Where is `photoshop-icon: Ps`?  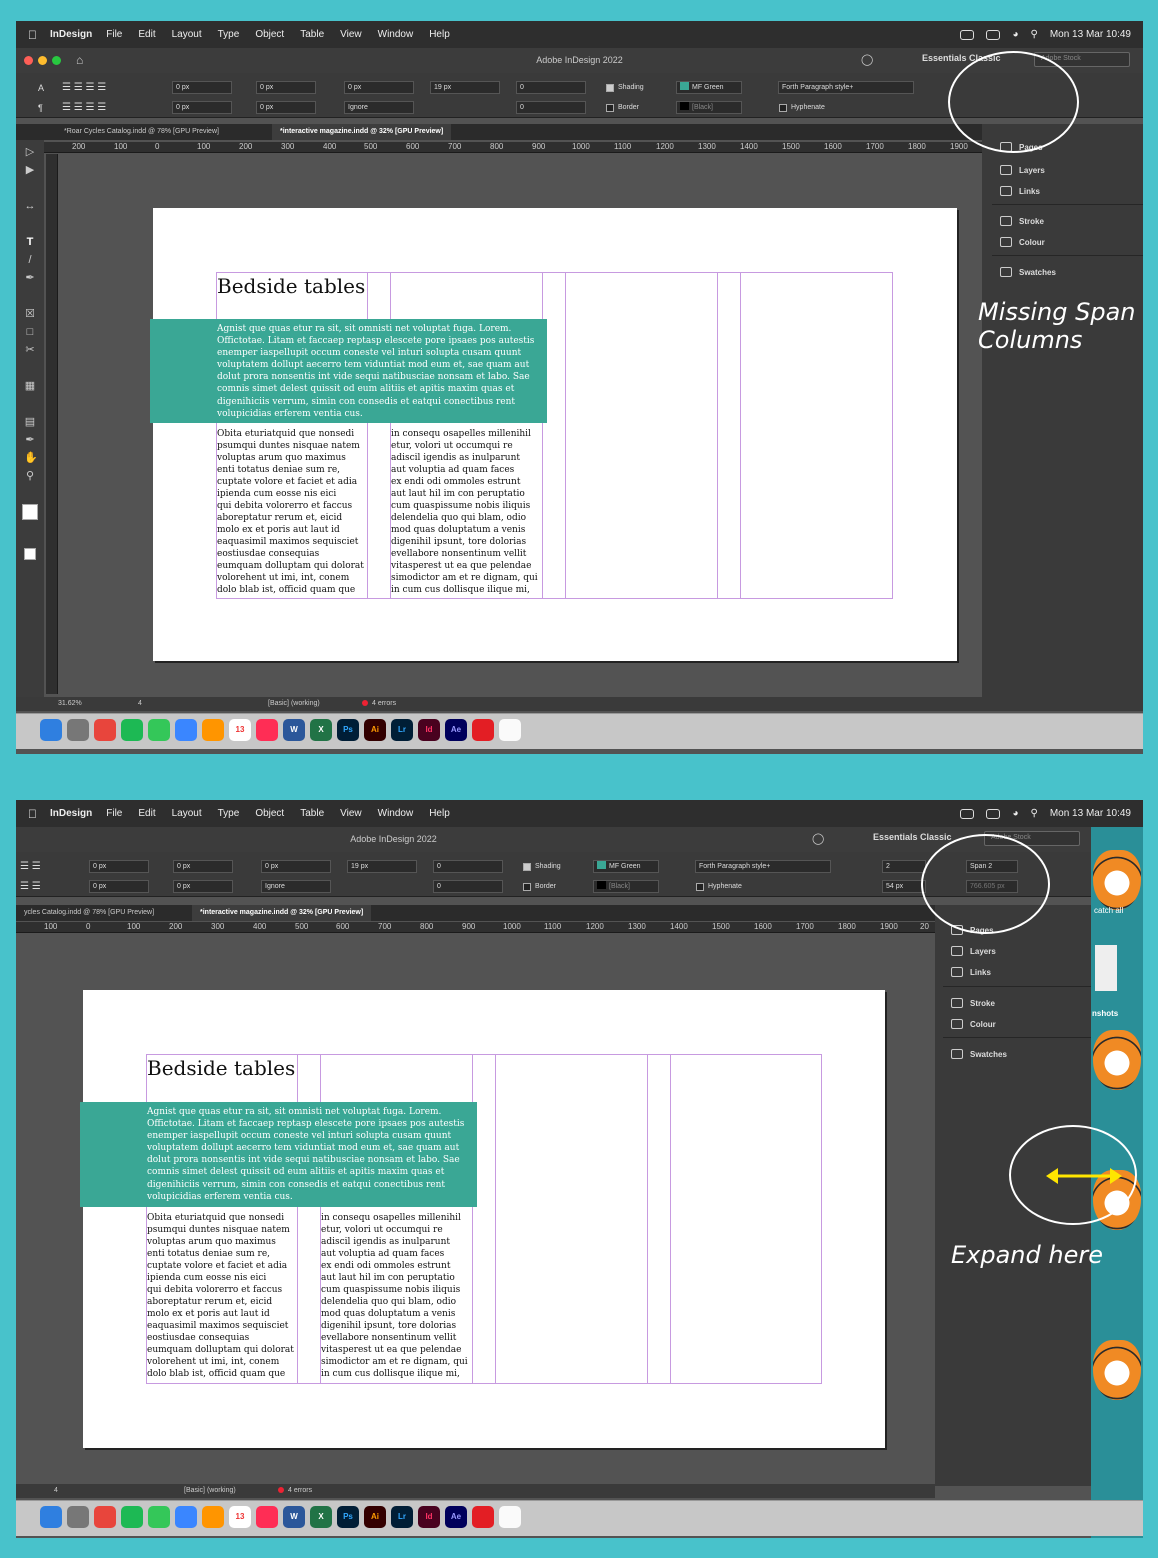 photoshop-icon: Ps is located at coordinates (348, 1517).